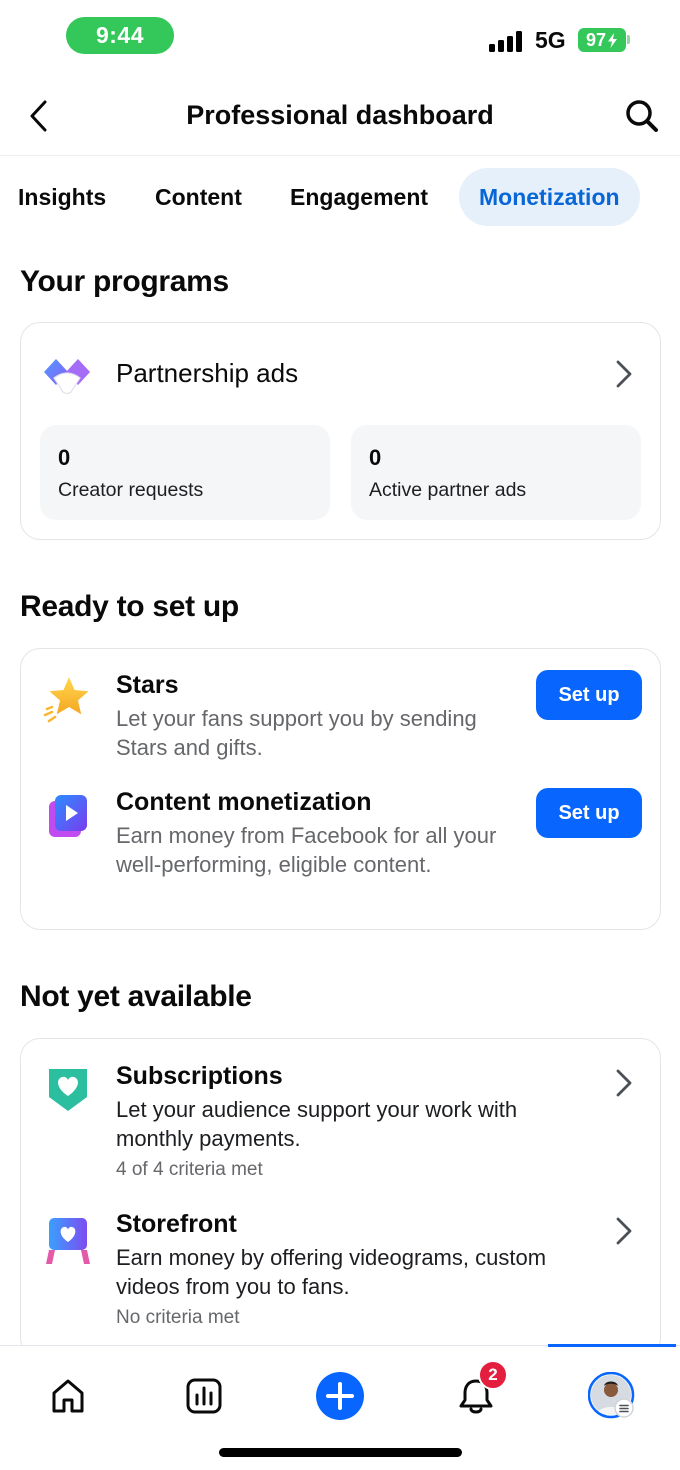 This screenshot has height=1470, width=680. Describe the element at coordinates (596, 39) in the screenshot. I see `battery-level: 97` at that location.